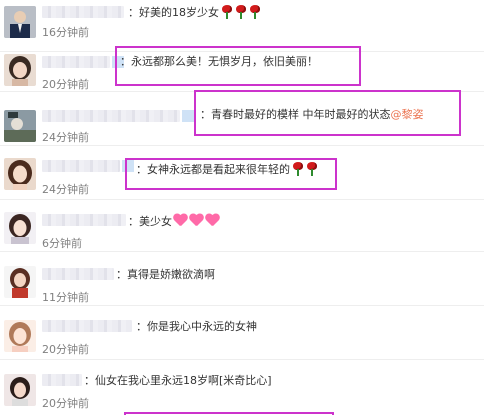 The image size is (484, 415). I want to click on comment-text-body: ：好美的18岁少女, so click(173, 12).